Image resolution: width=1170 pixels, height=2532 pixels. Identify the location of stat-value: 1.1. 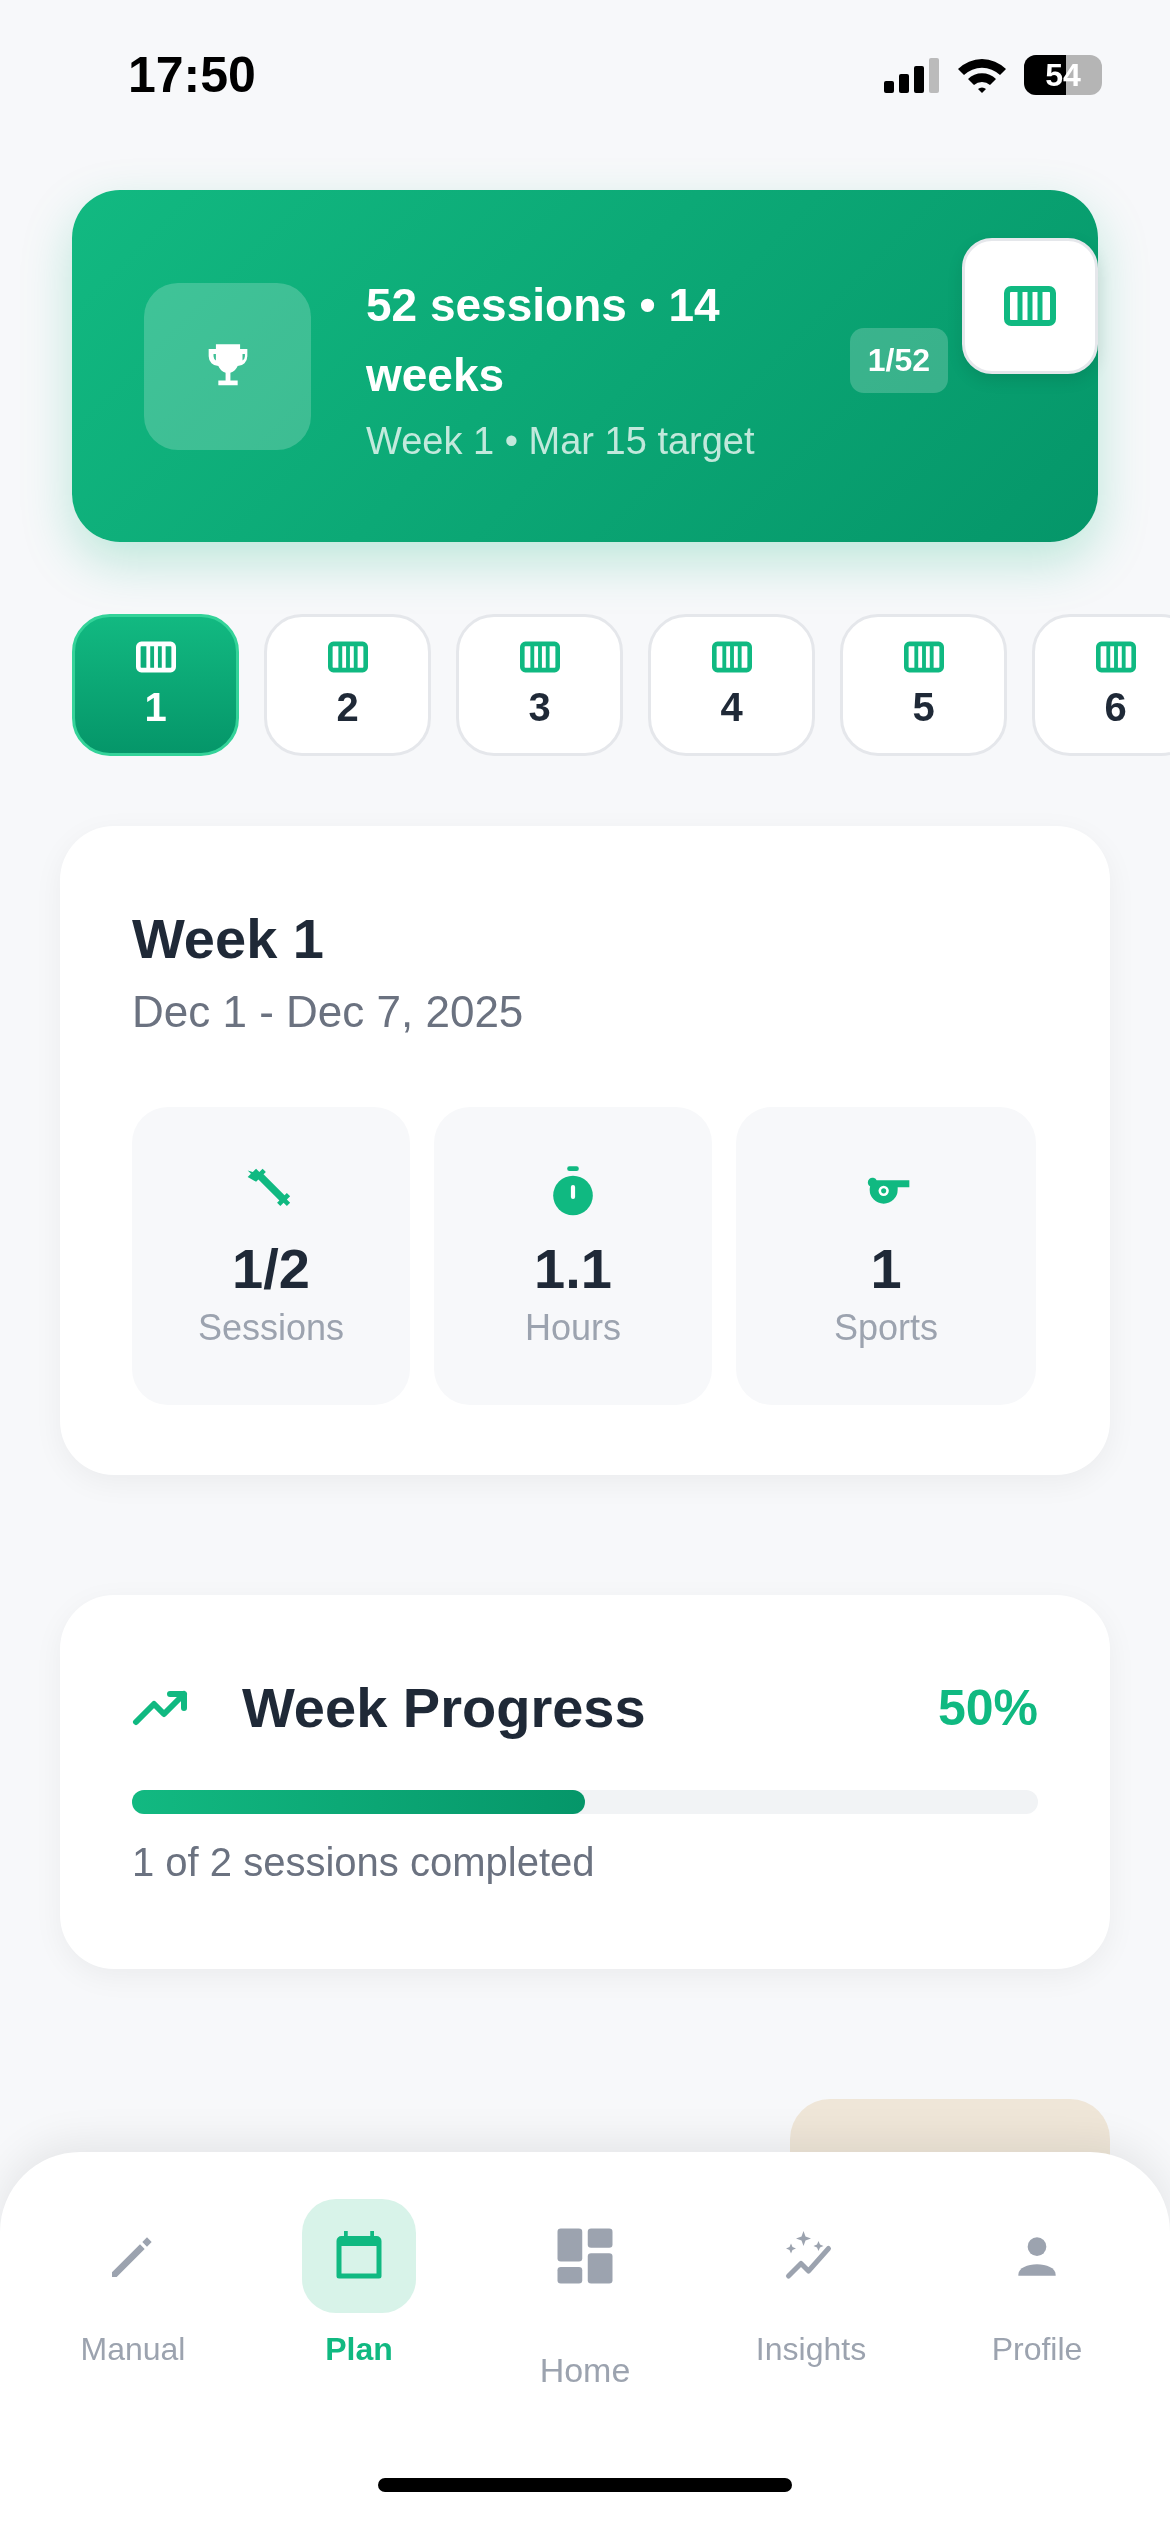
(573, 1268).